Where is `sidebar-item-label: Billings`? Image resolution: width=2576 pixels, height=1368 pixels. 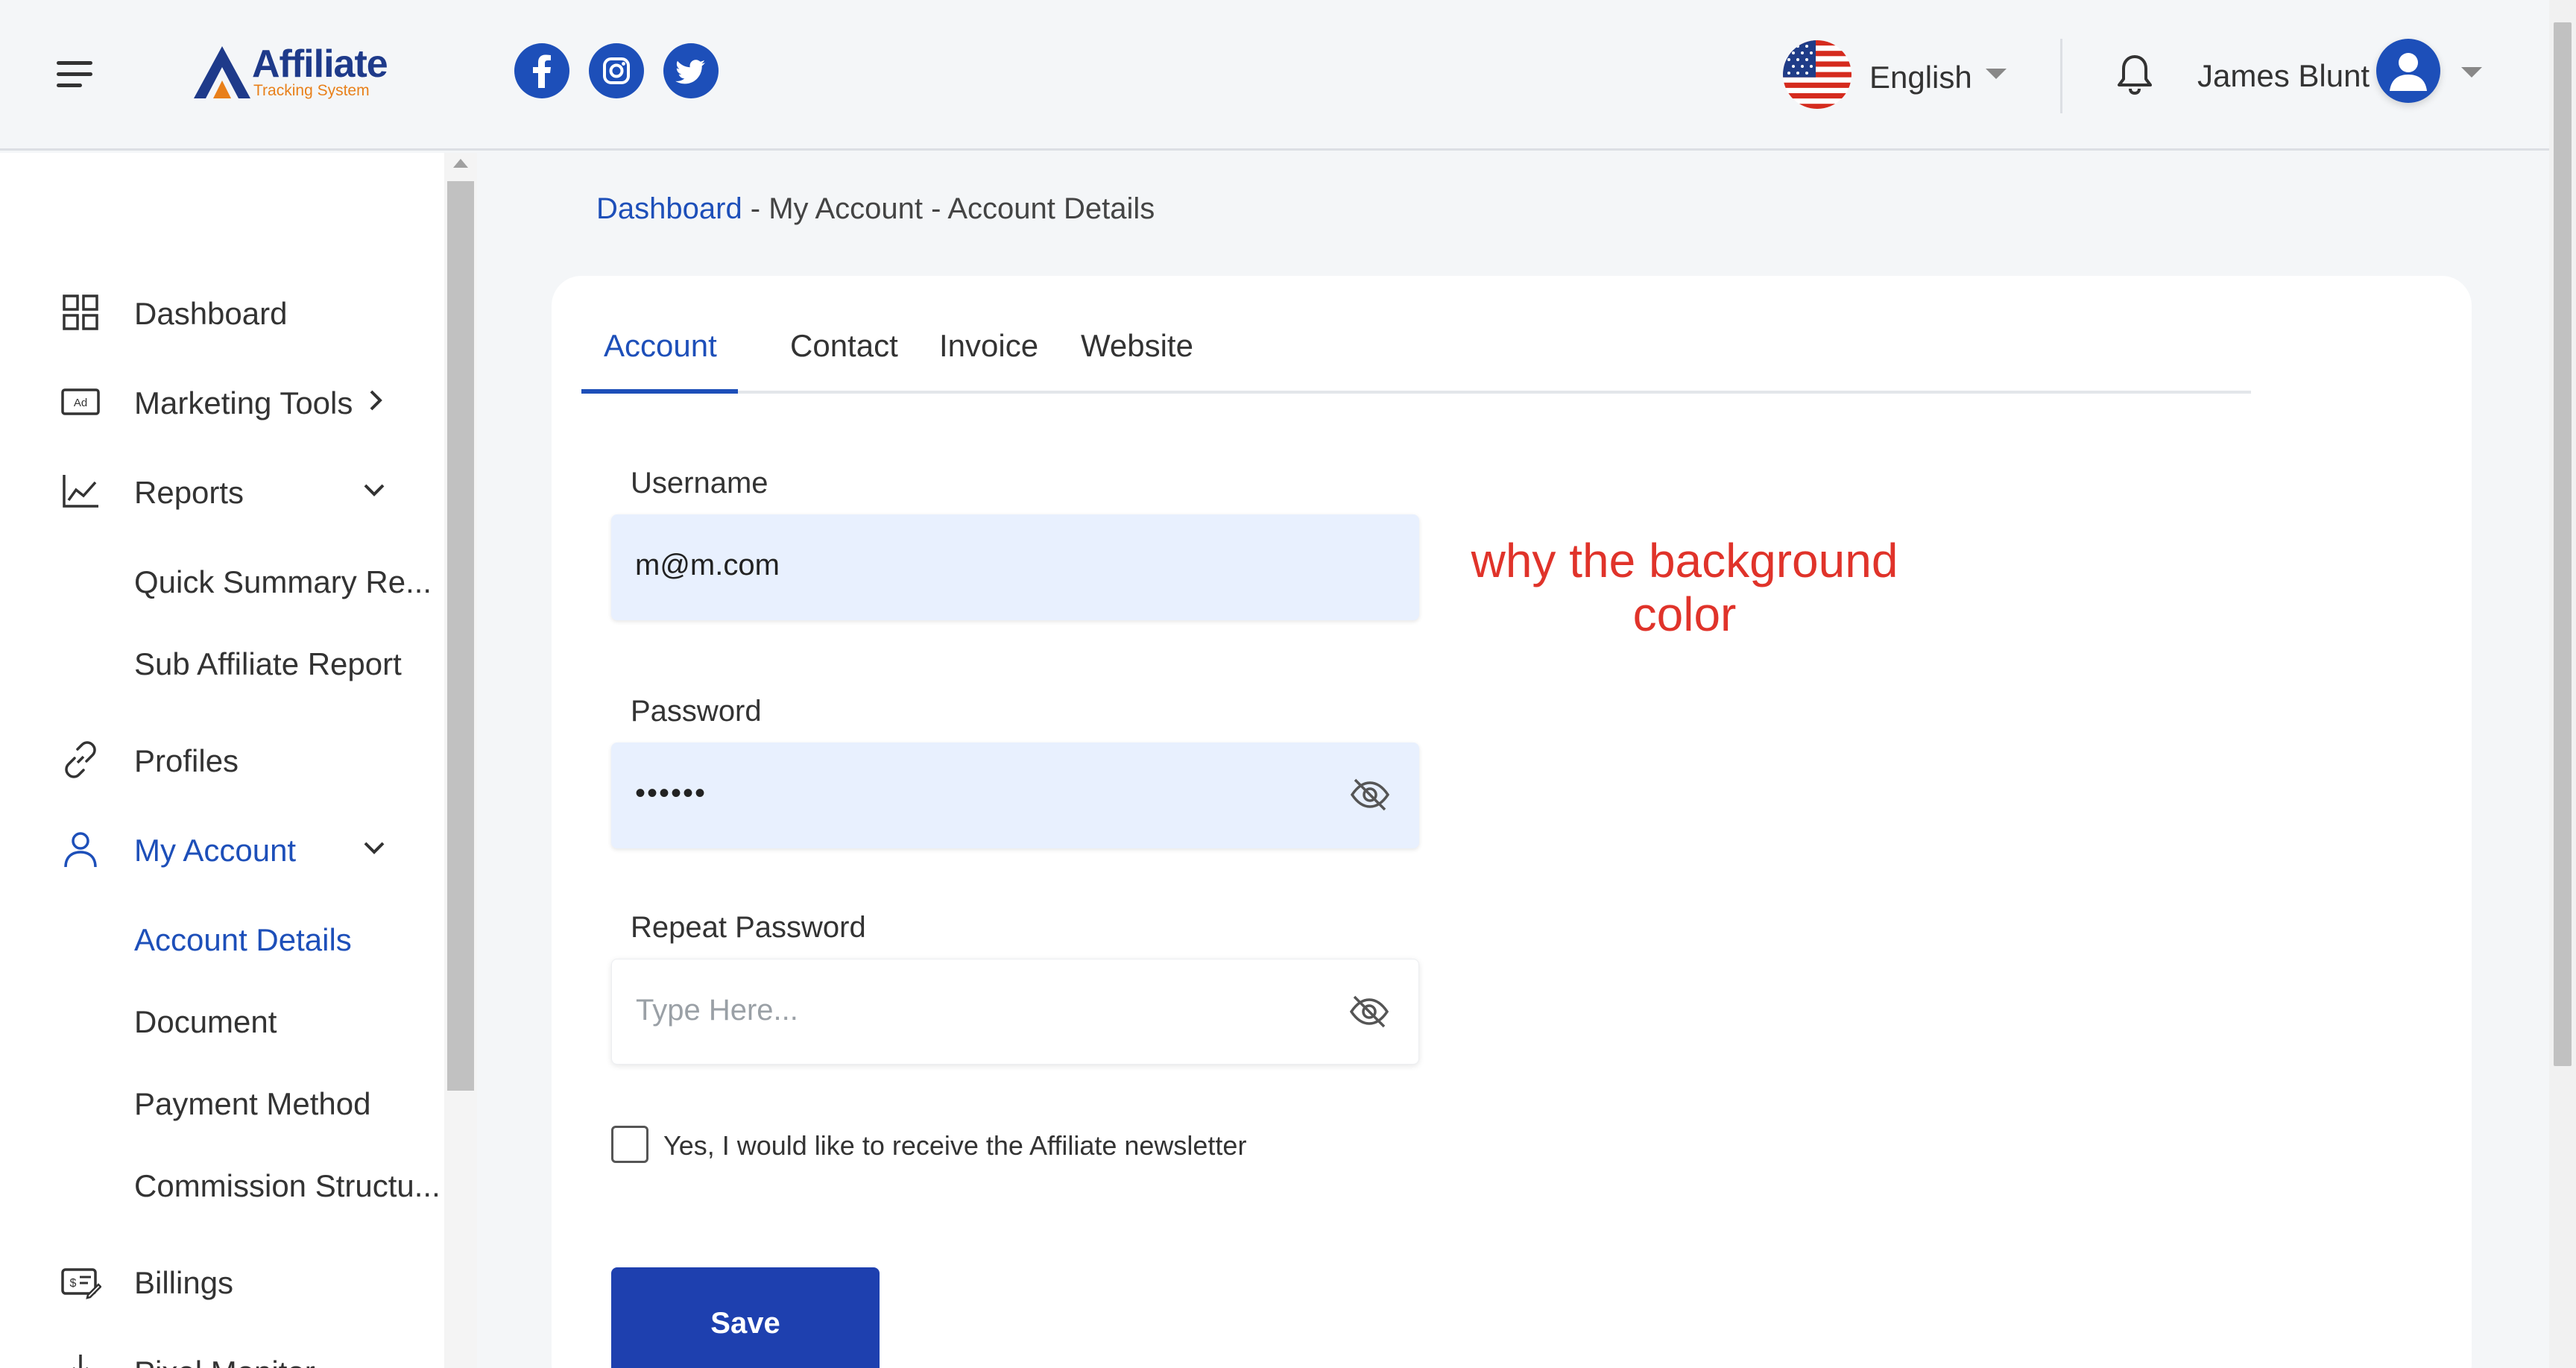
sidebar-item-label: Billings is located at coordinates (184, 1282).